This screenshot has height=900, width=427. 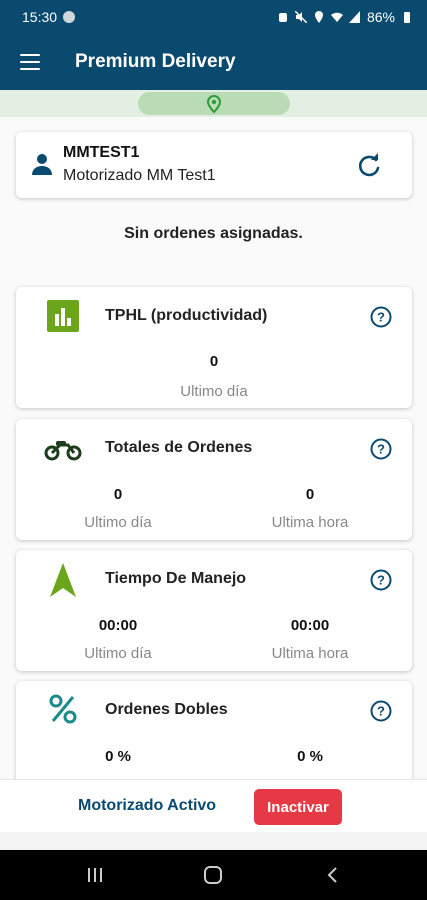 I want to click on tphl-card: TPHL (productividad) ? 0 Ultimo día, so click(x=214, y=347).